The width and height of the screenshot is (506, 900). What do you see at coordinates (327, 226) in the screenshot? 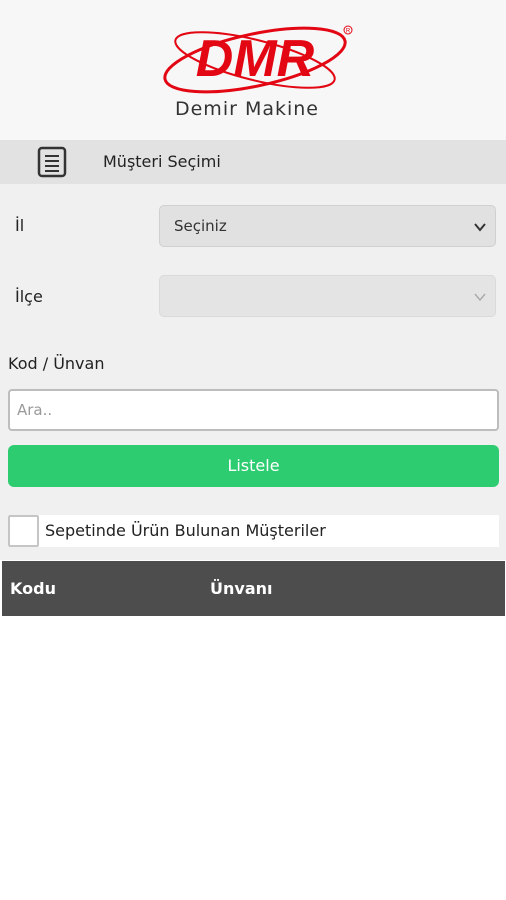
I see `il-select: Seçiniz` at bounding box center [327, 226].